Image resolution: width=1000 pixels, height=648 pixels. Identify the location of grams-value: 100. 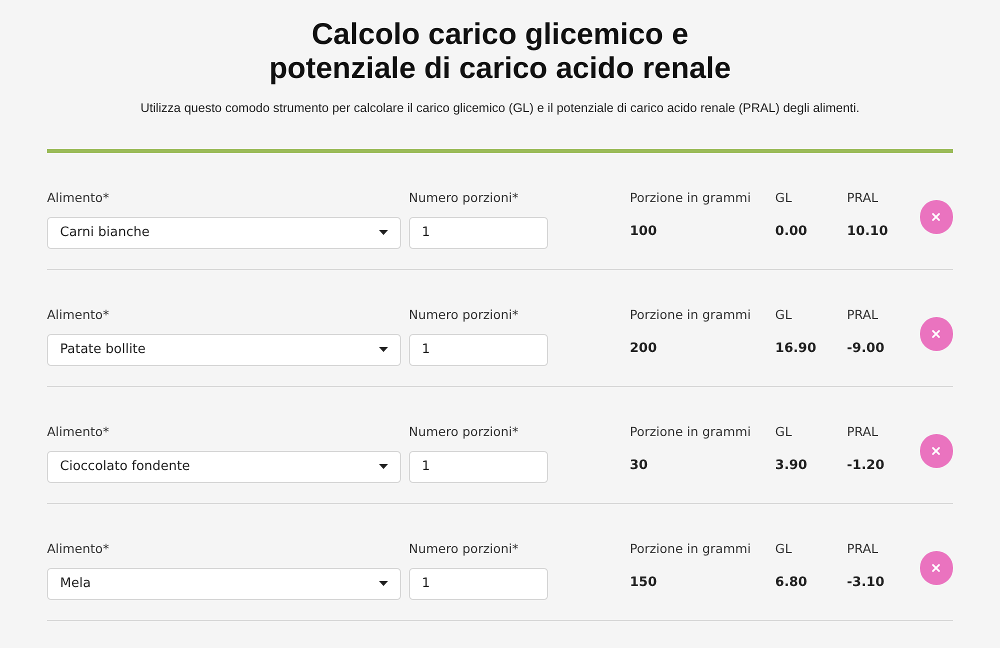
(644, 231).